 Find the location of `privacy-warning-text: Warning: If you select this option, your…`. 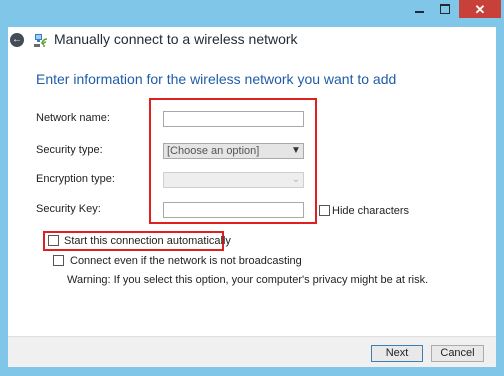

privacy-warning-text: Warning: If you select this option, your… is located at coordinates (248, 280).